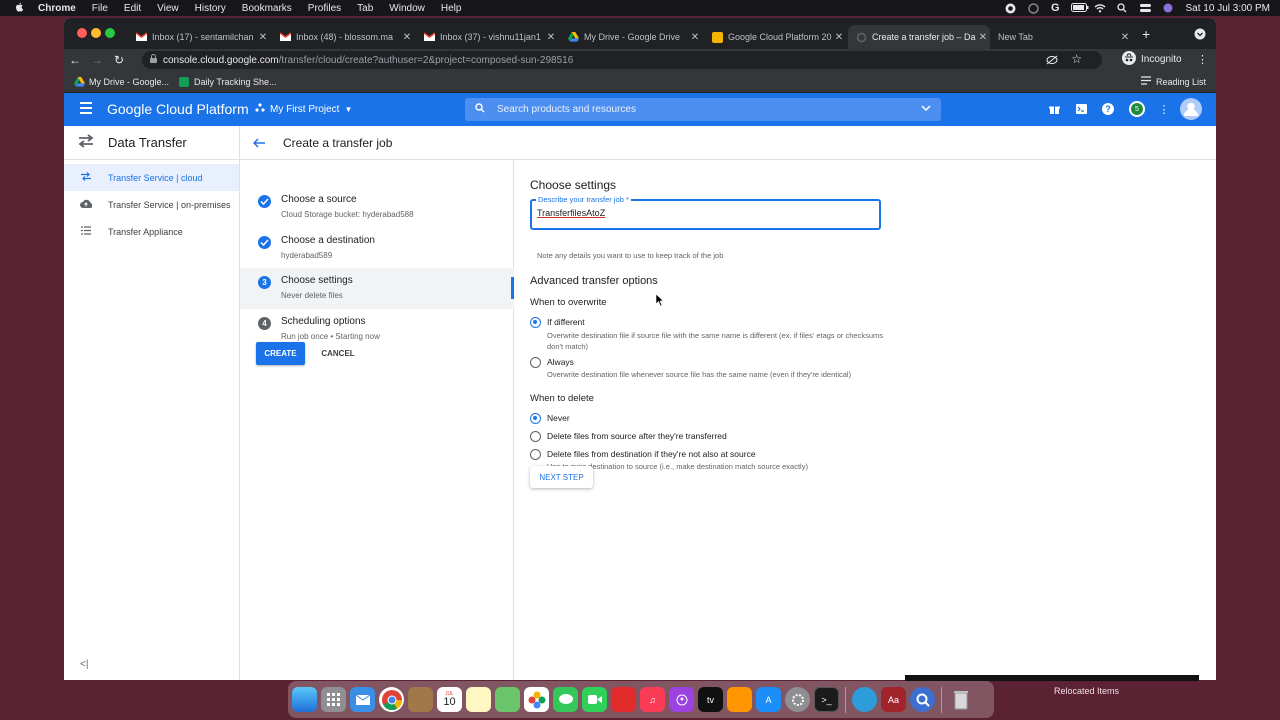 Image resolution: width=1280 pixels, height=720 pixels. Describe the element at coordinates (267, 8) in the screenshot. I see `menu-bookmarks: Bookmarks` at that location.